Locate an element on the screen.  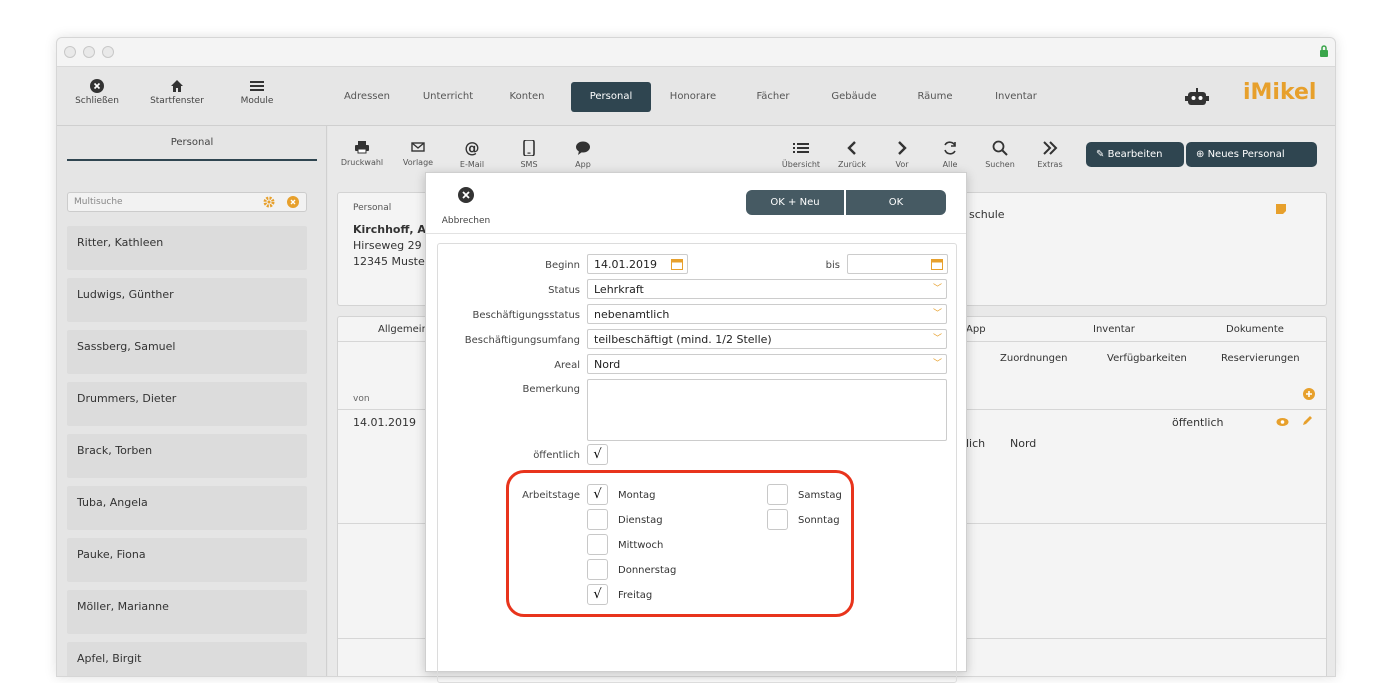
cancel-button: Abbrechen is located at coordinates (466, 207).